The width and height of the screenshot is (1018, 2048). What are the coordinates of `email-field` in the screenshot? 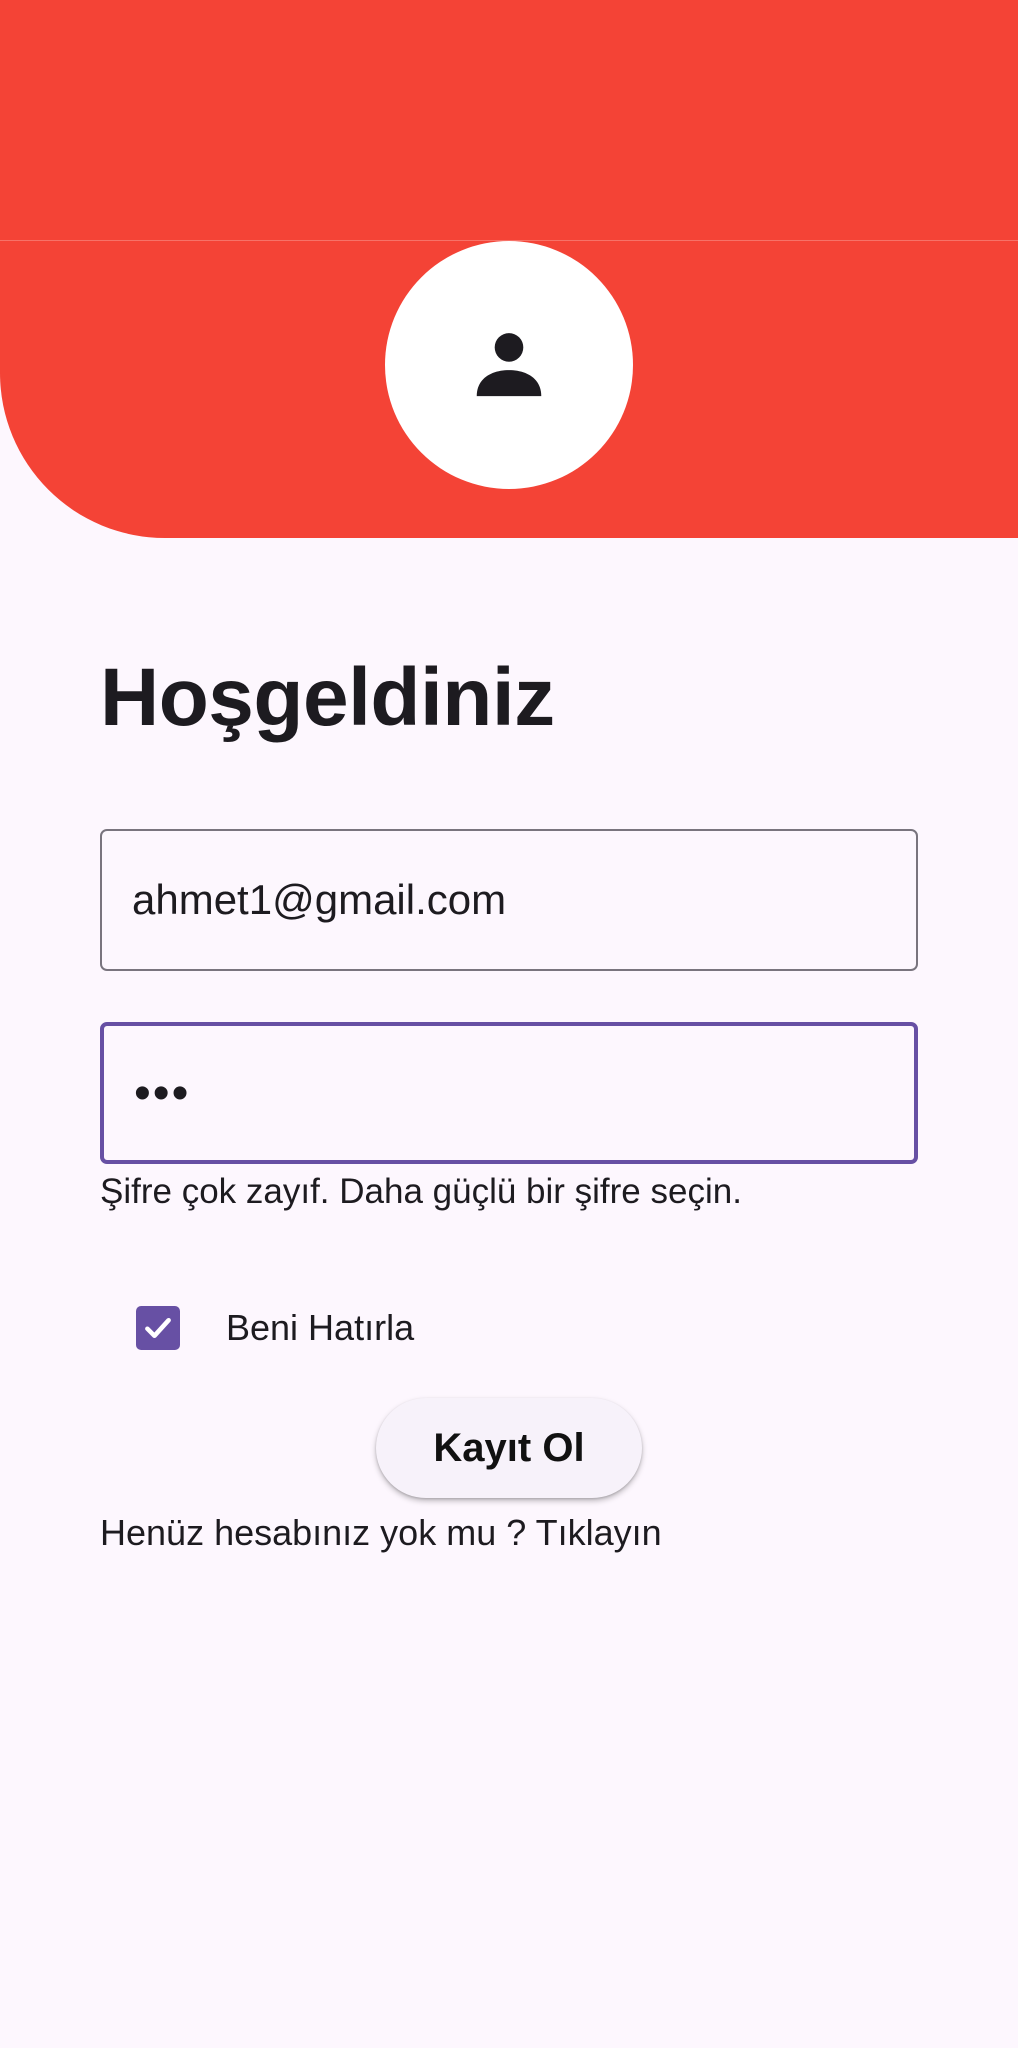 It's located at (509, 900).